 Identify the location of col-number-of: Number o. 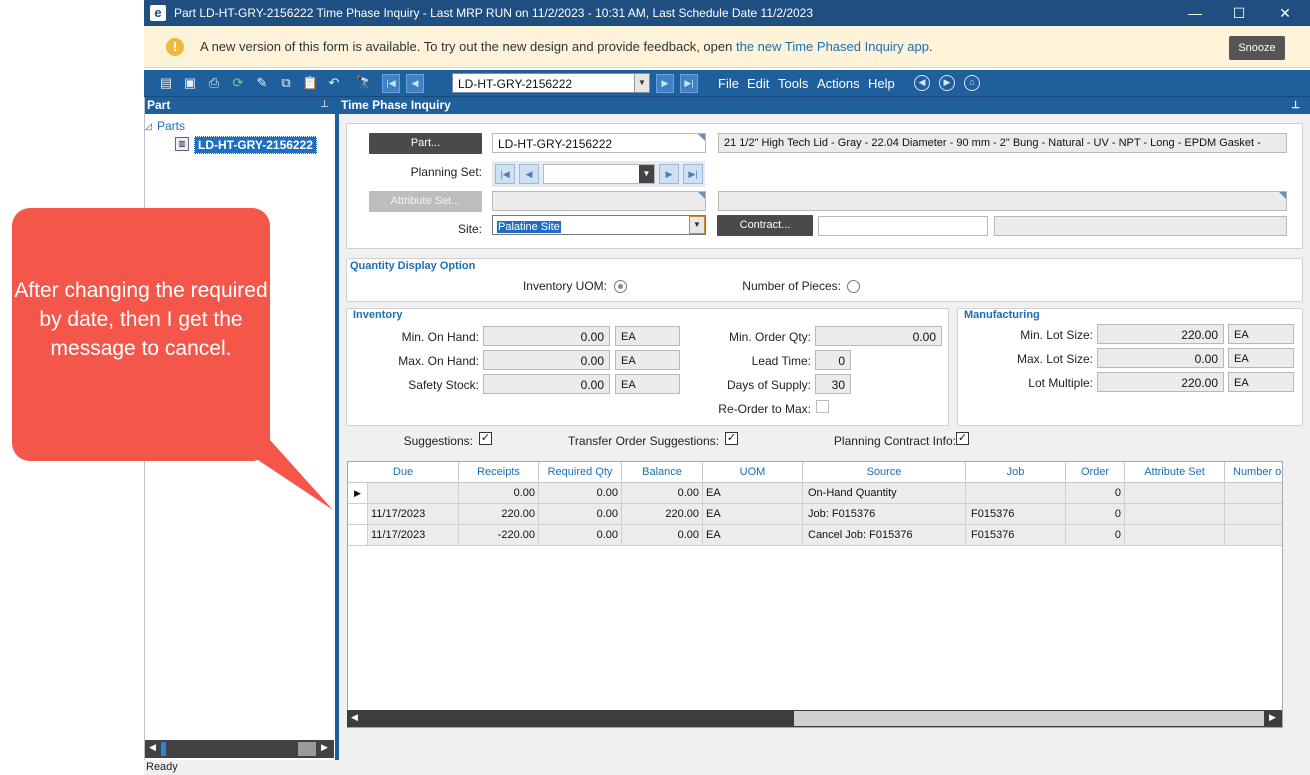
(1253, 472).